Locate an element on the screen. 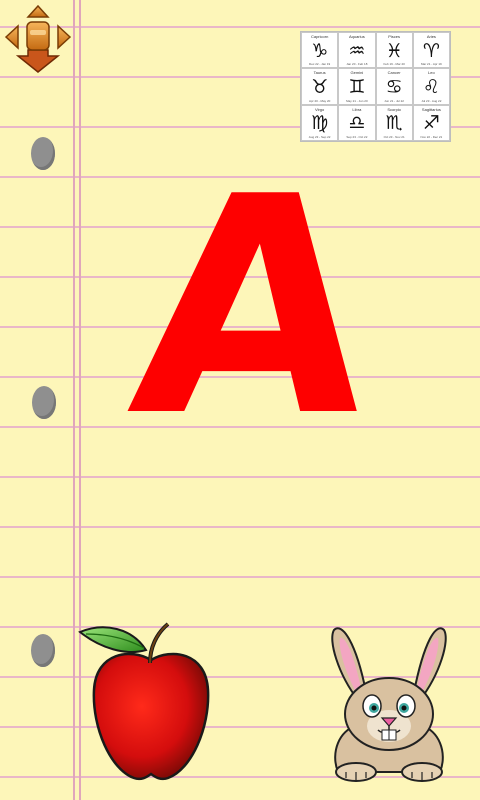 The width and height of the screenshot is (480, 800). zodiac-sign-name: Libra is located at coordinates (357, 109).